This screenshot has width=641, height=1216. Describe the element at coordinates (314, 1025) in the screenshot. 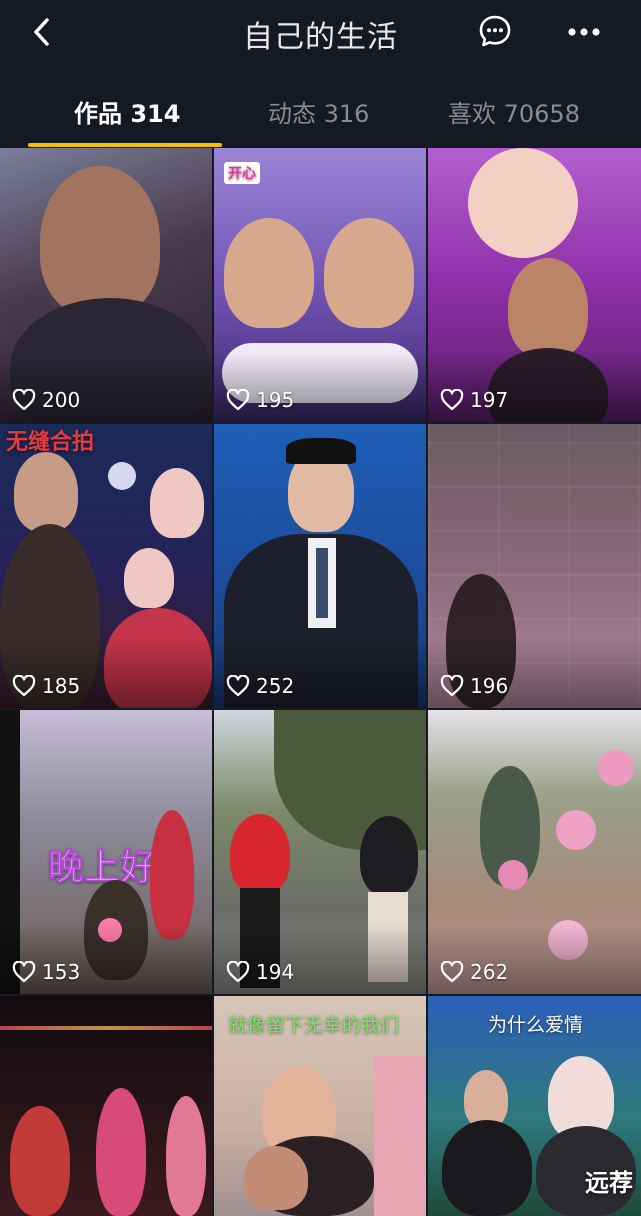

I see `video-caption: 就像留下无幸的我们` at that location.